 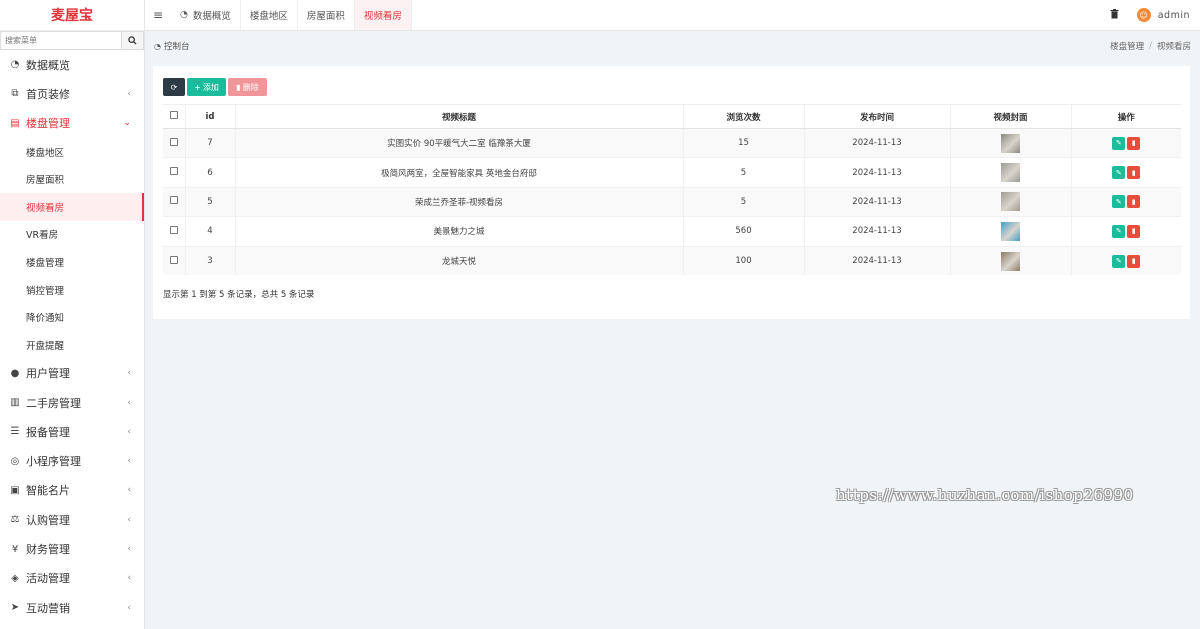 What do you see at coordinates (1174, 15) in the screenshot?
I see `username: admin` at bounding box center [1174, 15].